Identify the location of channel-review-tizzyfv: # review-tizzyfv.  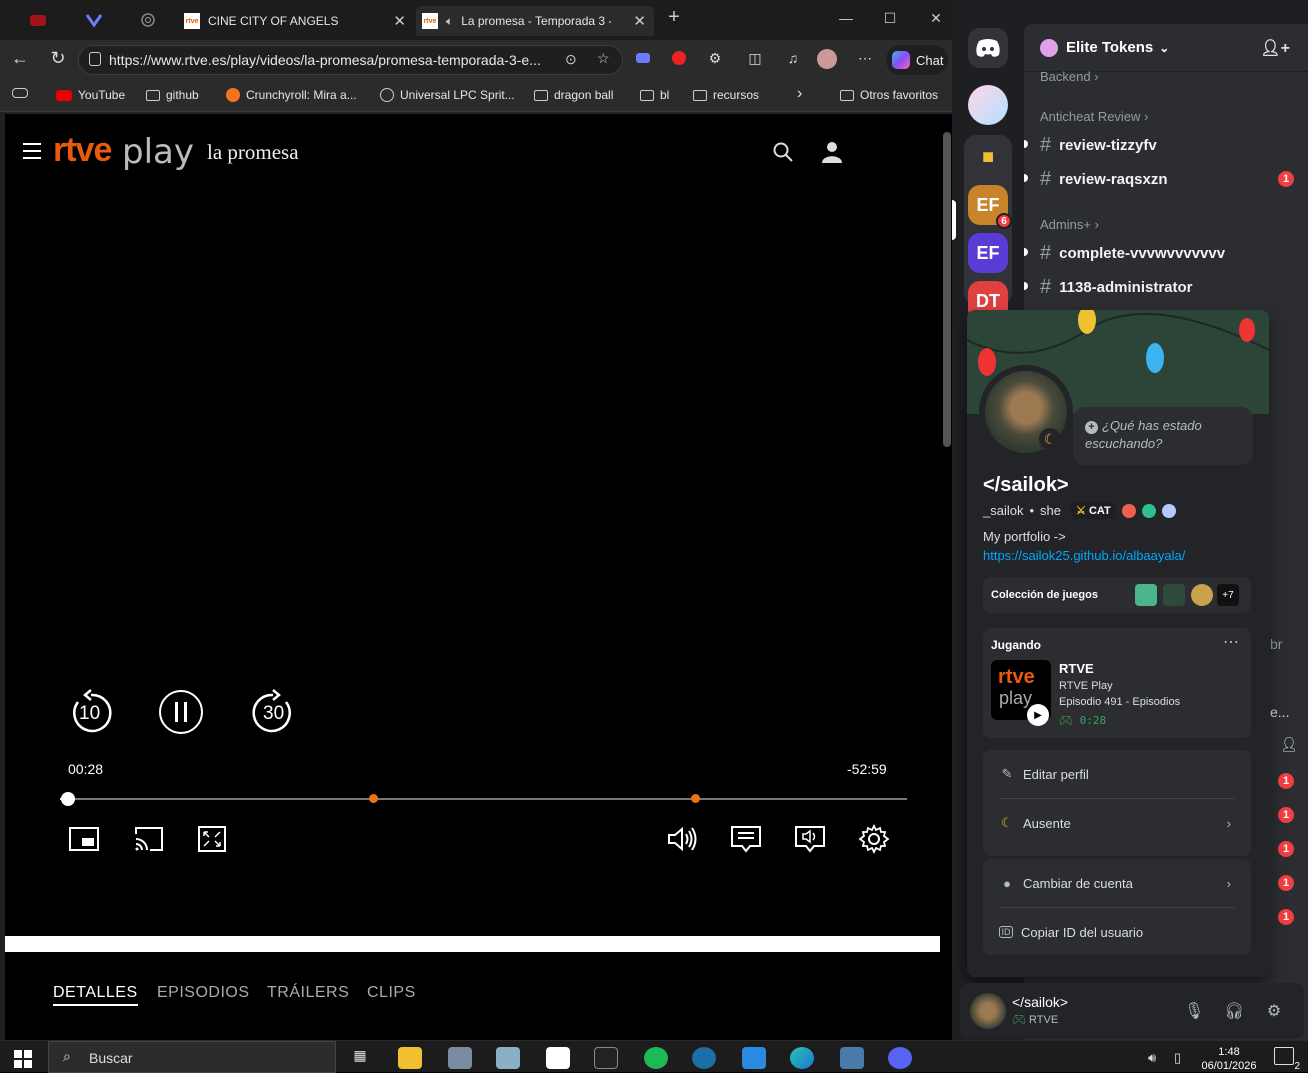
(1098, 145).